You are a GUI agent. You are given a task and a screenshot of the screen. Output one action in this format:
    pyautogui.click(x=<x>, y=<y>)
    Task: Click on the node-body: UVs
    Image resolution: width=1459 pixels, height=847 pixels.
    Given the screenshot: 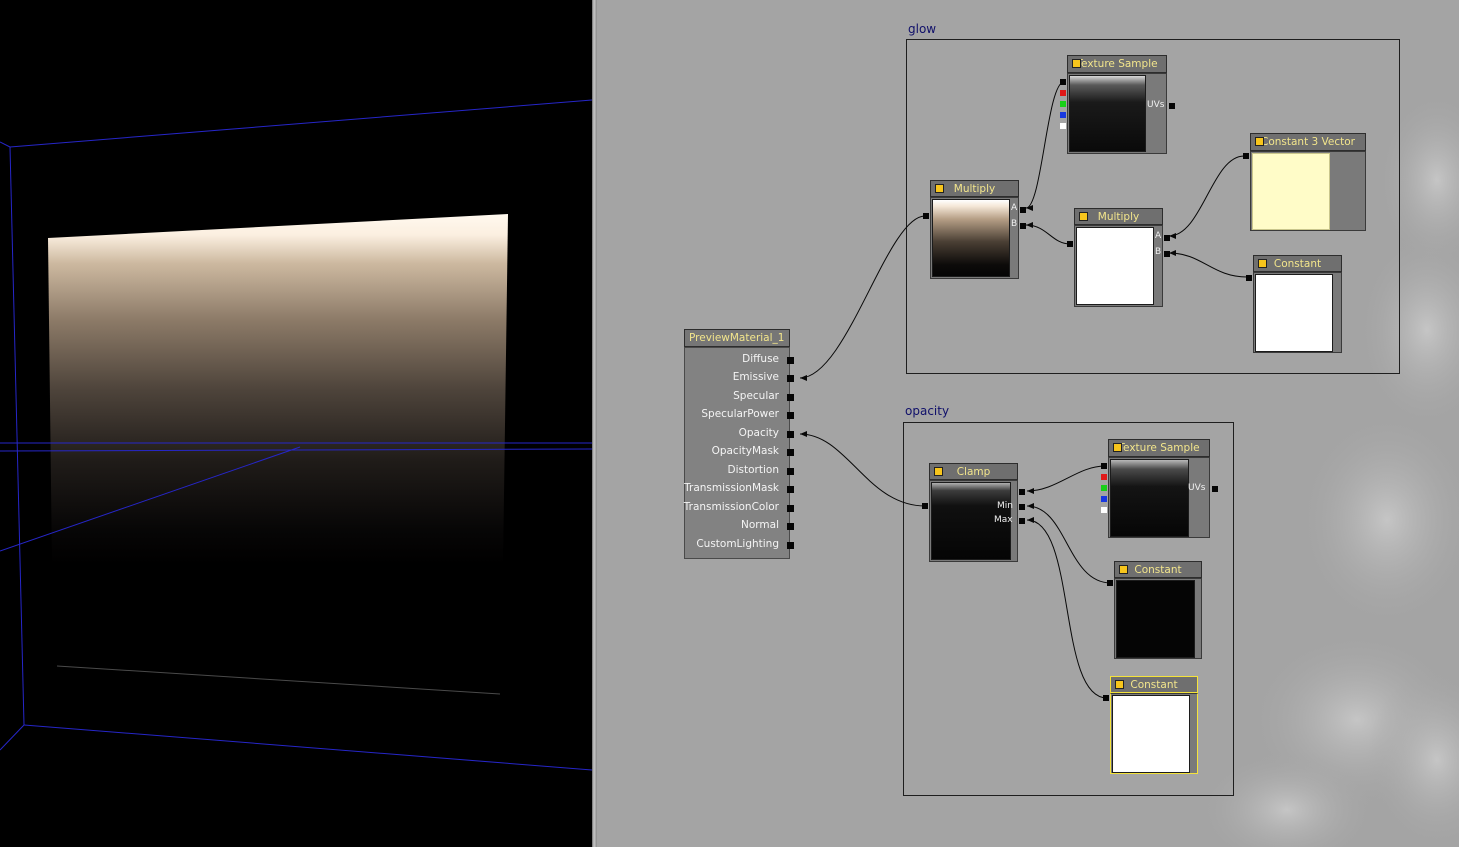 What is the action you would take?
    pyautogui.click(x=1163, y=497)
    